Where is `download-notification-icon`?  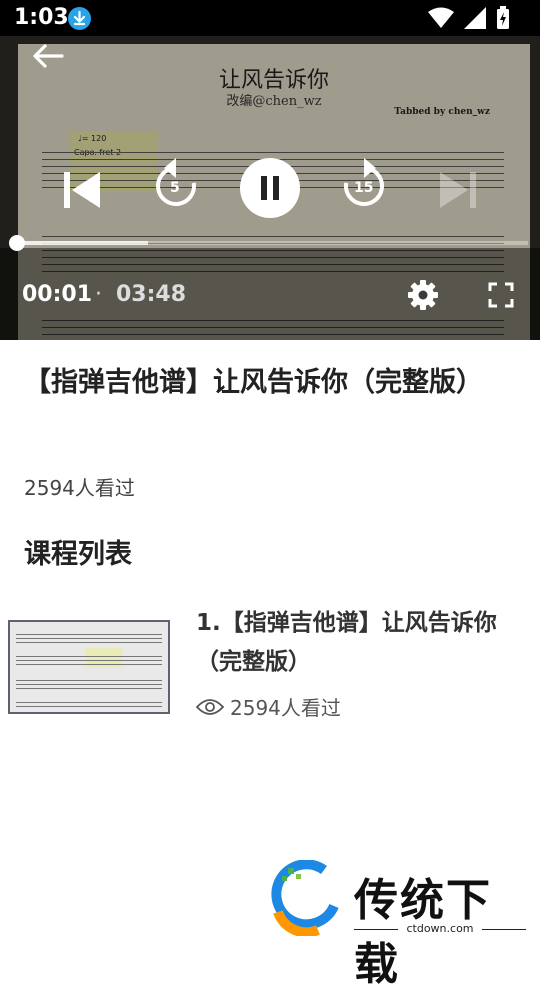
download-notification-icon is located at coordinates (79, 18).